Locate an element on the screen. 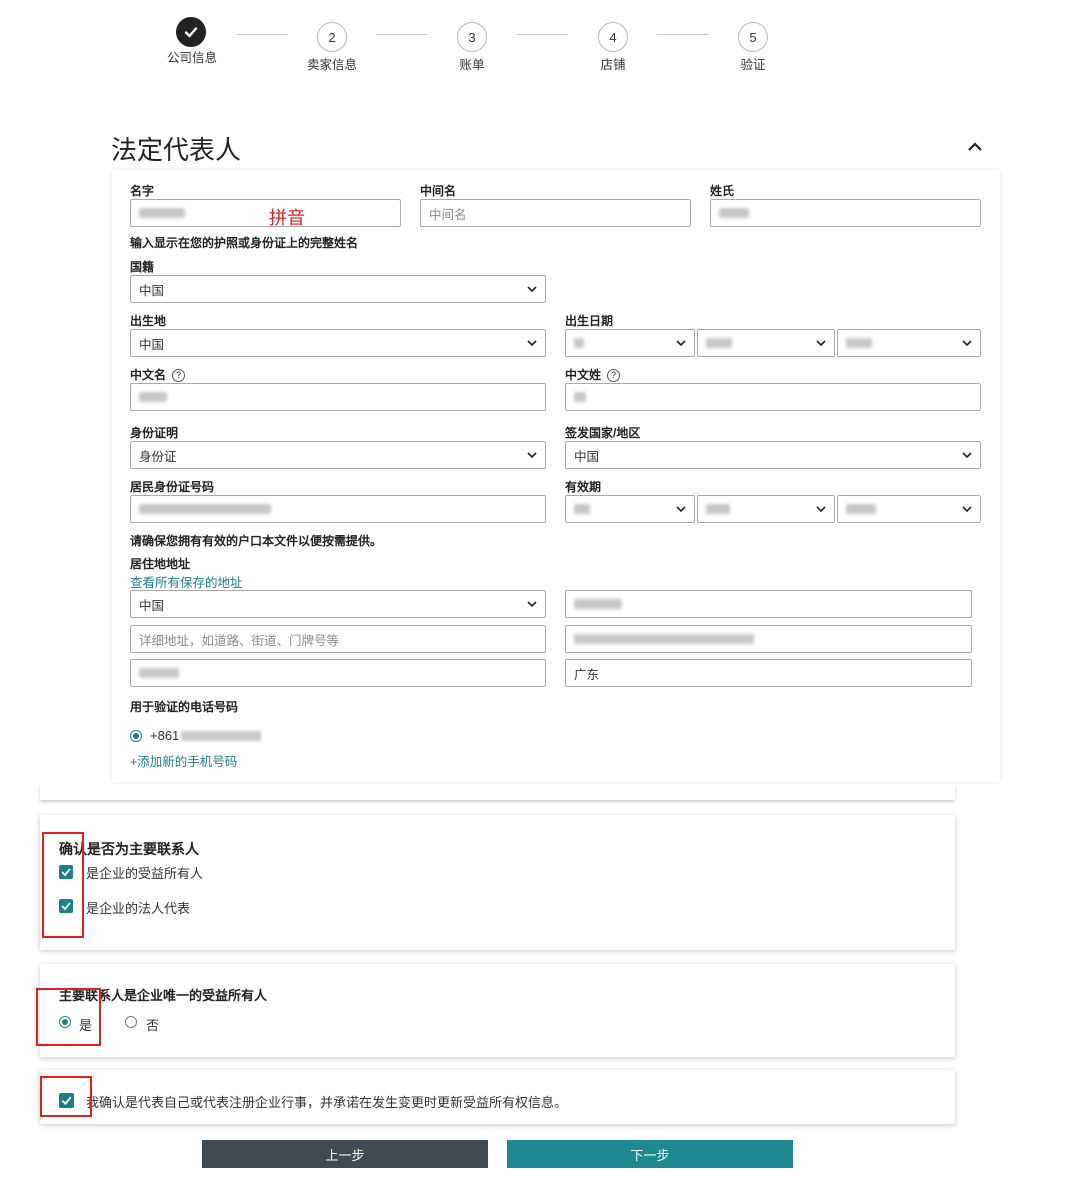 Image resolution: width=1080 pixels, height=1184 pixels. dob-label: 出生日期 is located at coordinates (589, 321).